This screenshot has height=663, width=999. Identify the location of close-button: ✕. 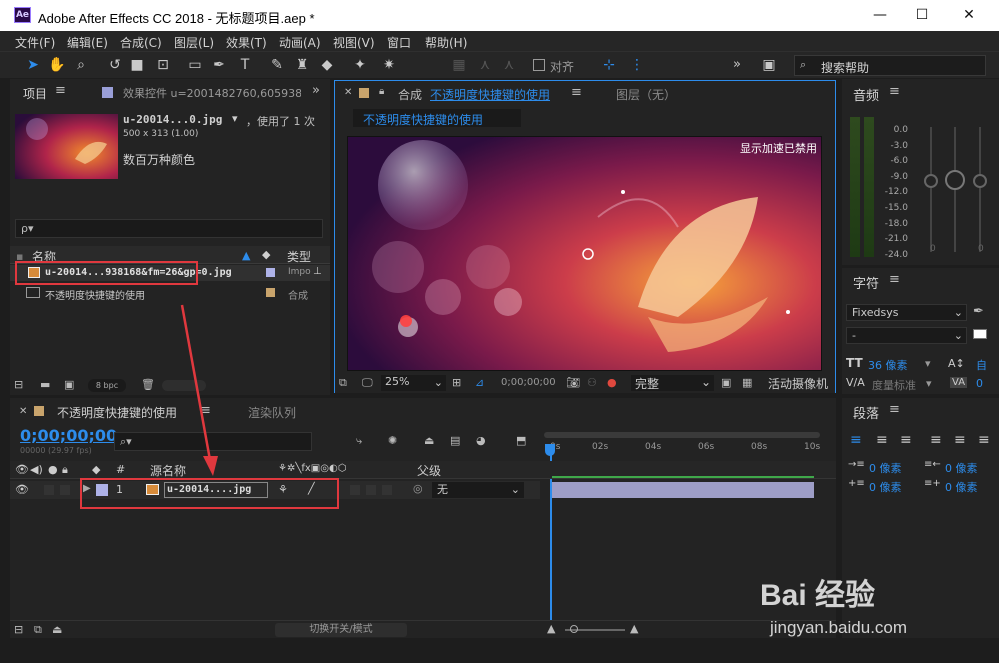
(969, 15).